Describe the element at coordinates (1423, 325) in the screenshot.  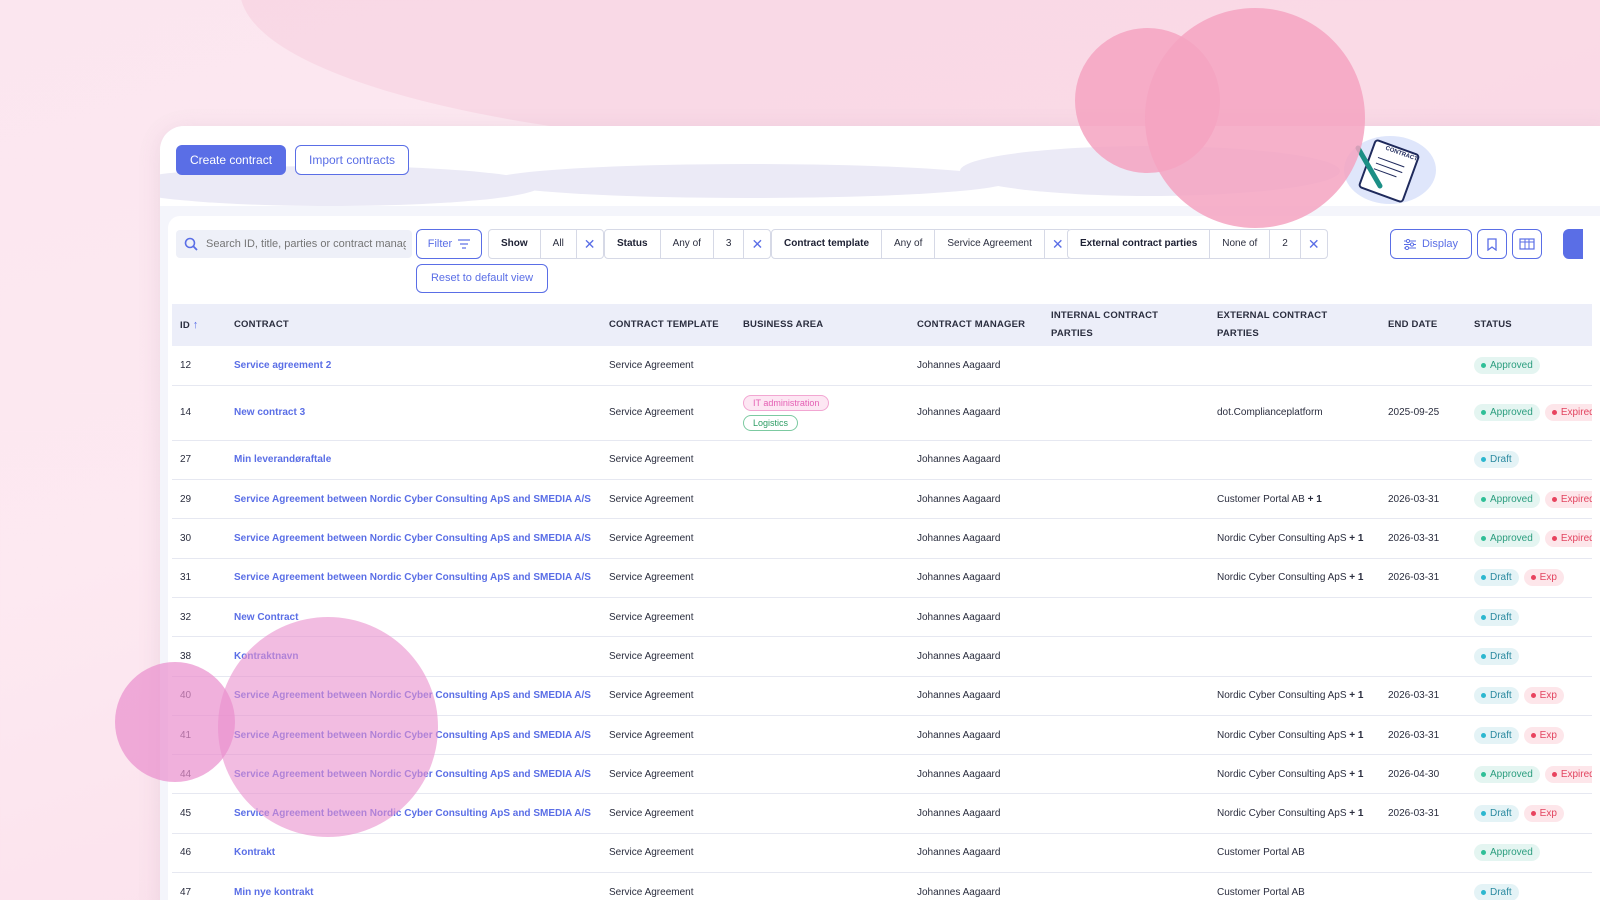
I see `col-header-end-date: END DATE` at that location.